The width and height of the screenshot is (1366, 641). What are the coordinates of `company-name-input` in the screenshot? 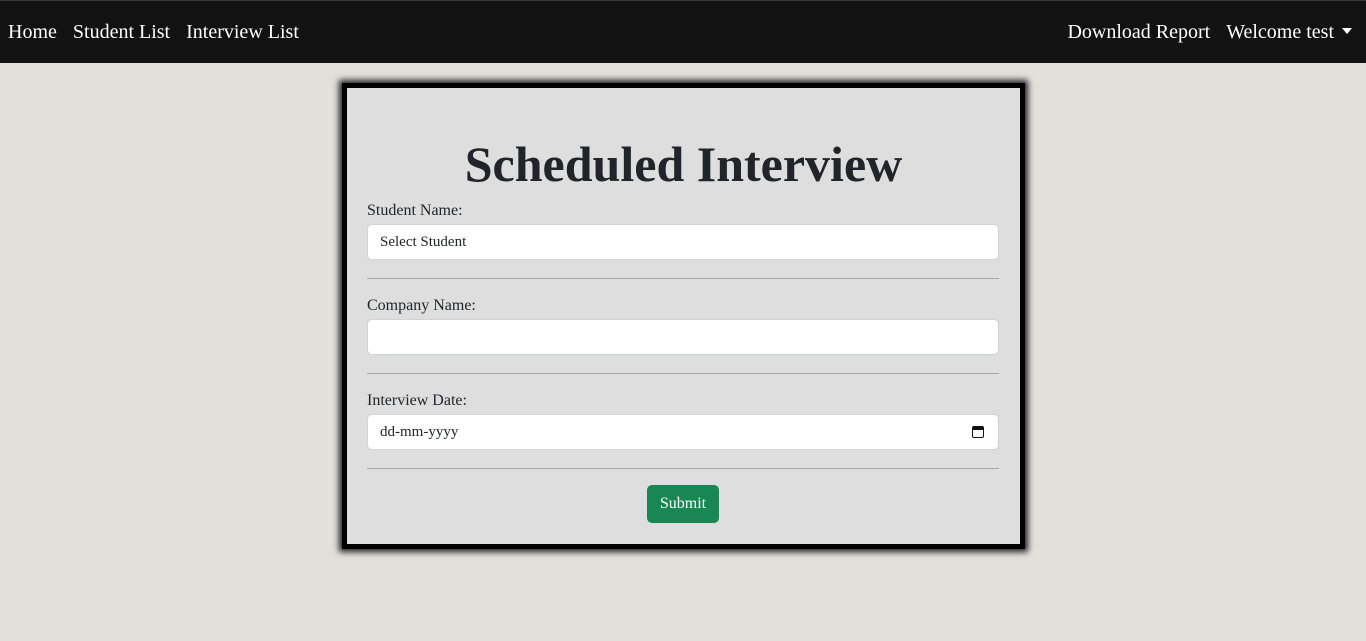 It's located at (683, 337).